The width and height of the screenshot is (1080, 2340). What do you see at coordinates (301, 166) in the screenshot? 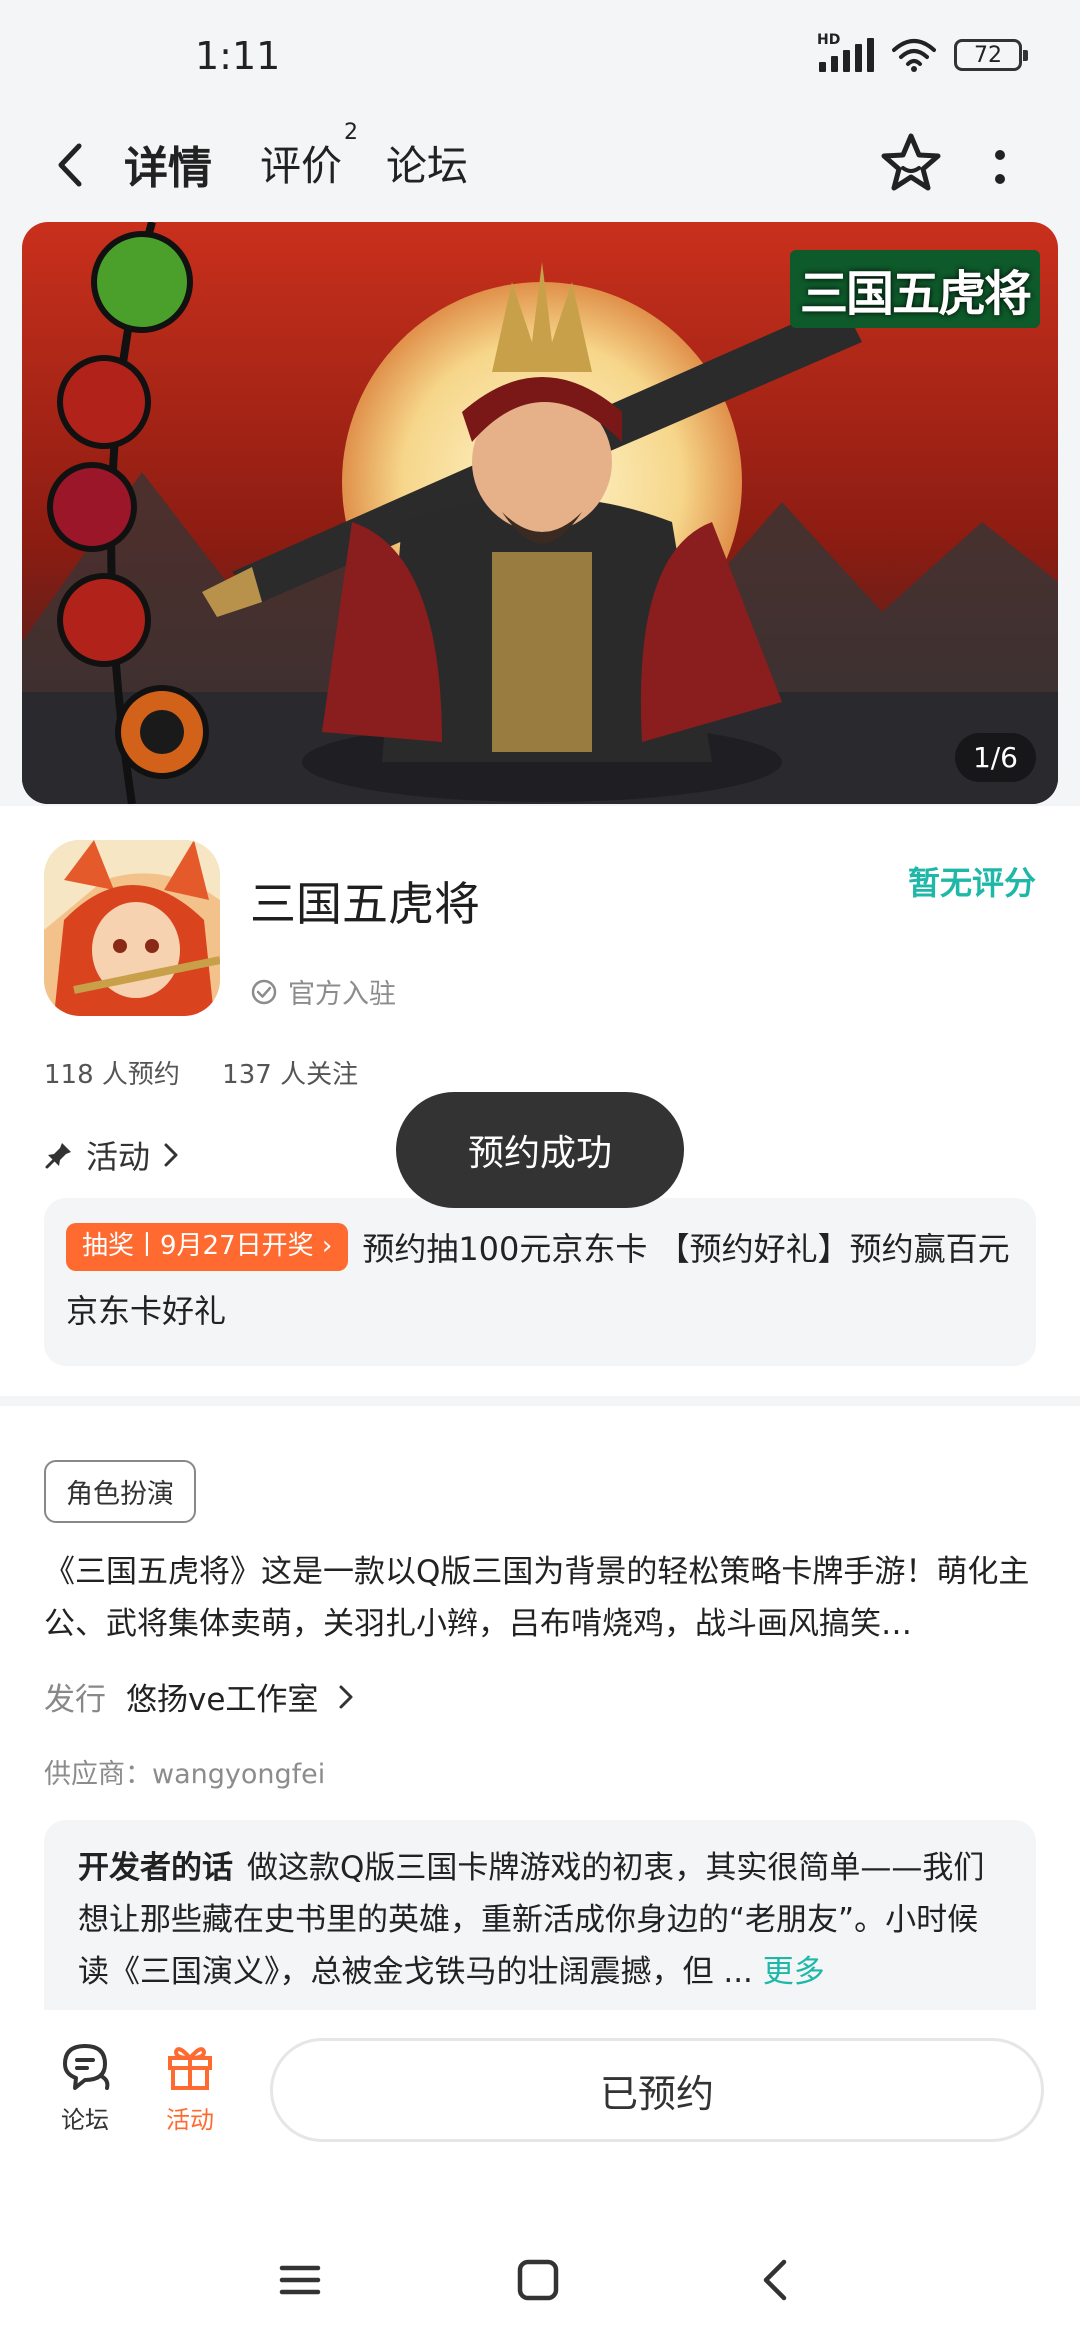
I see `tab-review-label: 评价` at bounding box center [301, 166].